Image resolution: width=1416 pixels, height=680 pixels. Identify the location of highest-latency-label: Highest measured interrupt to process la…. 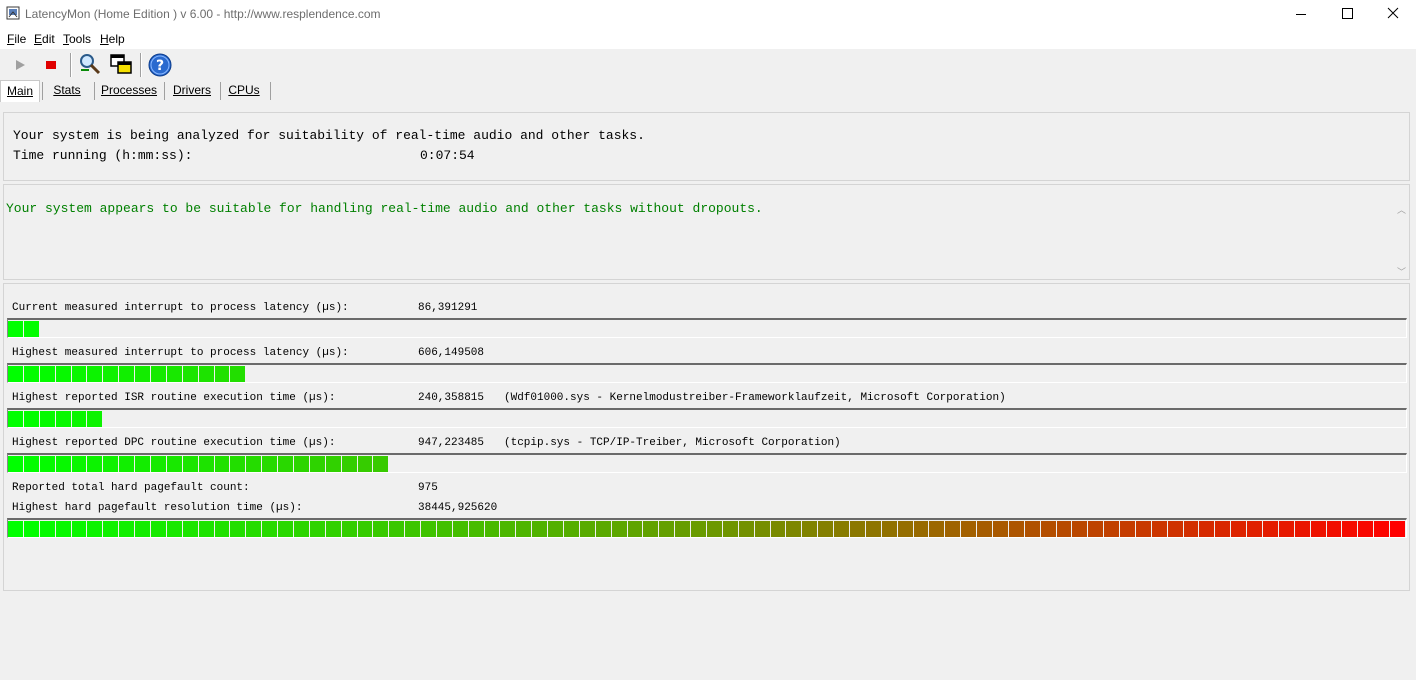
(180, 353).